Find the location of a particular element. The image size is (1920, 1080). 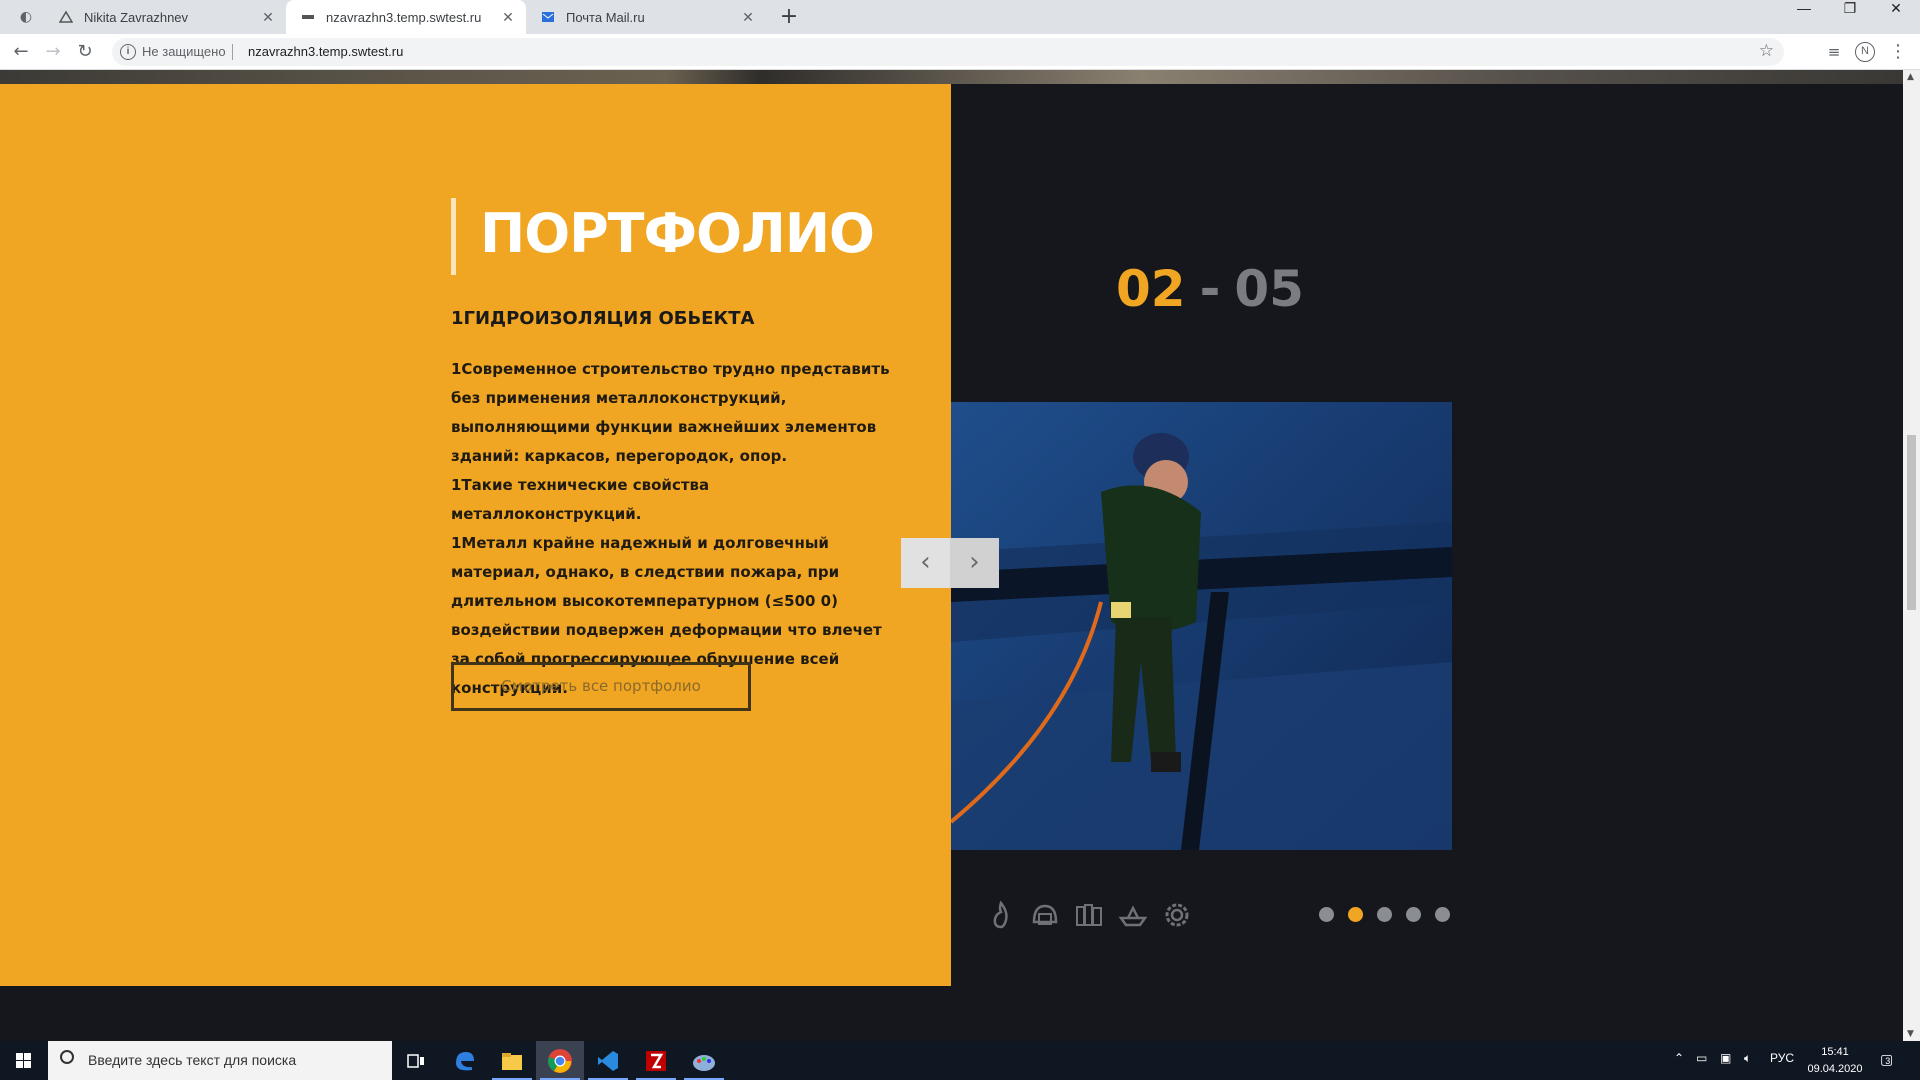

title-accent-line is located at coordinates (453, 236).